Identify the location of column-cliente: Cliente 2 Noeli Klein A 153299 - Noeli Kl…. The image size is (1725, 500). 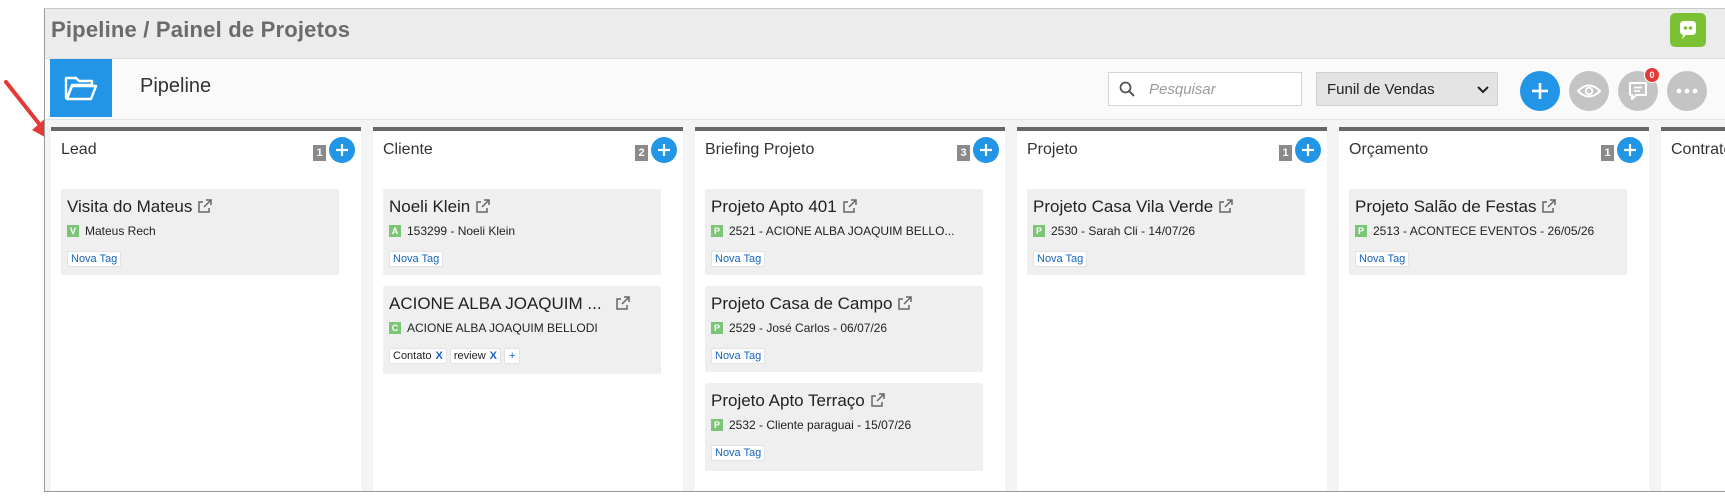
(528, 309).